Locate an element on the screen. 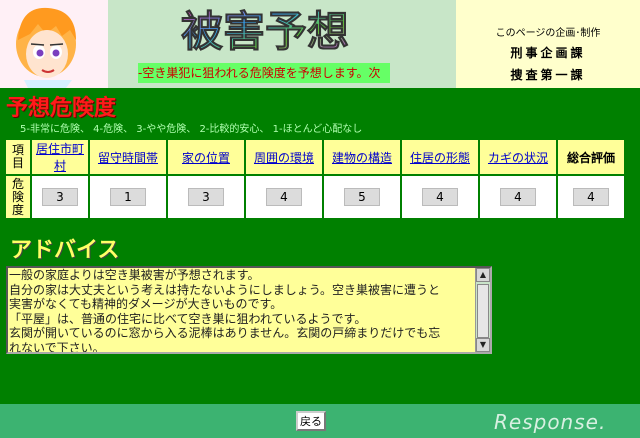 The image size is (640, 438). col-link-absence: 留守時間帯 is located at coordinates (128, 158).